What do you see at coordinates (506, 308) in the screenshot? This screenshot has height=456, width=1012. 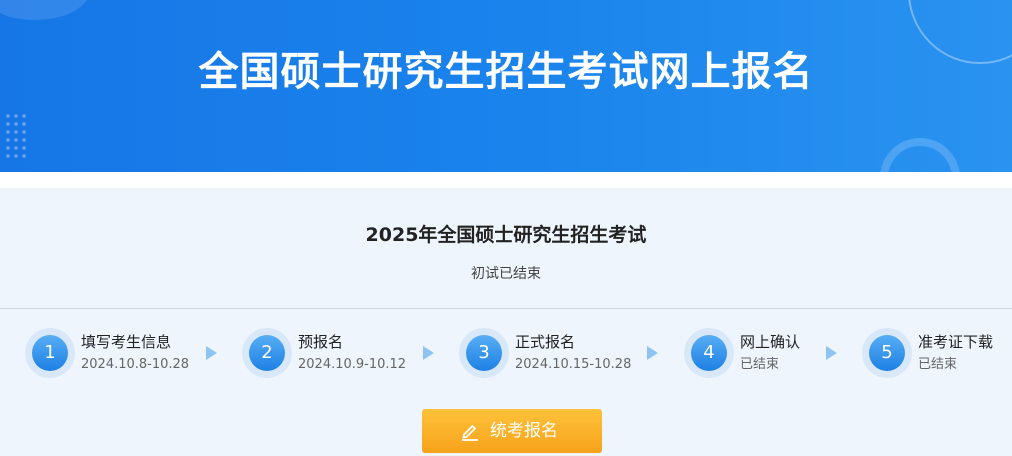 I see `divider` at bounding box center [506, 308].